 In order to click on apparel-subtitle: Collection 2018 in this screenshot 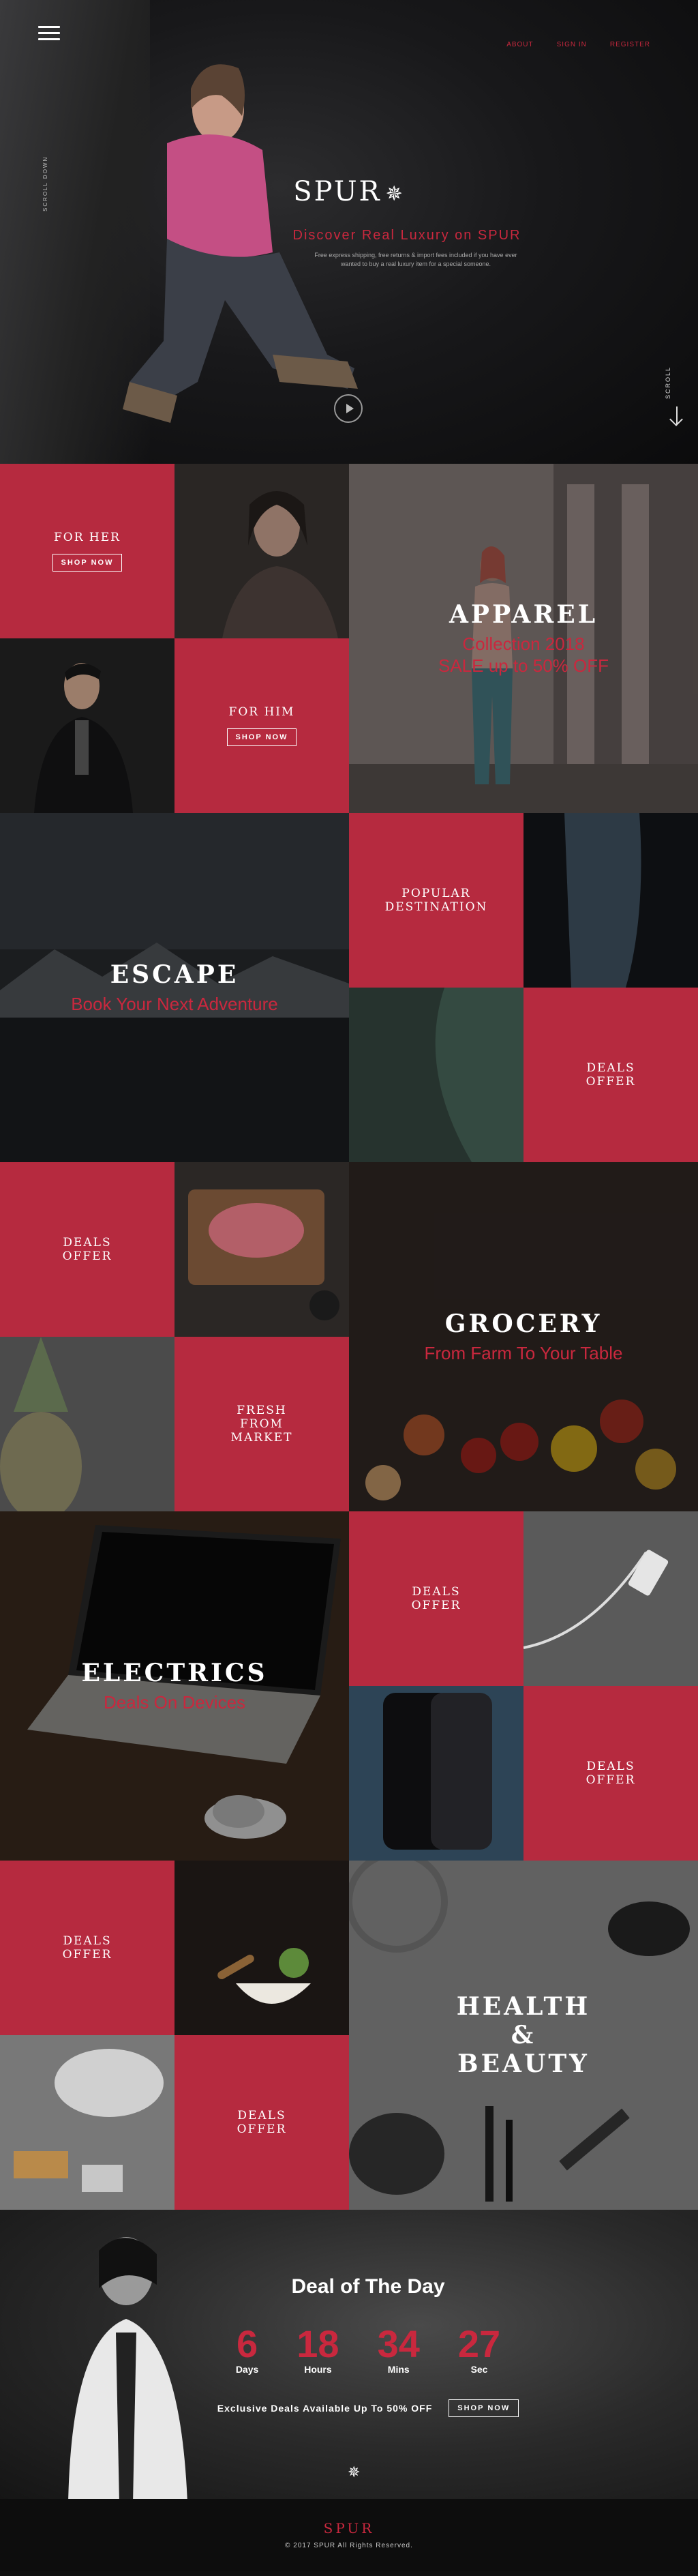, I will do `click(523, 644)`.